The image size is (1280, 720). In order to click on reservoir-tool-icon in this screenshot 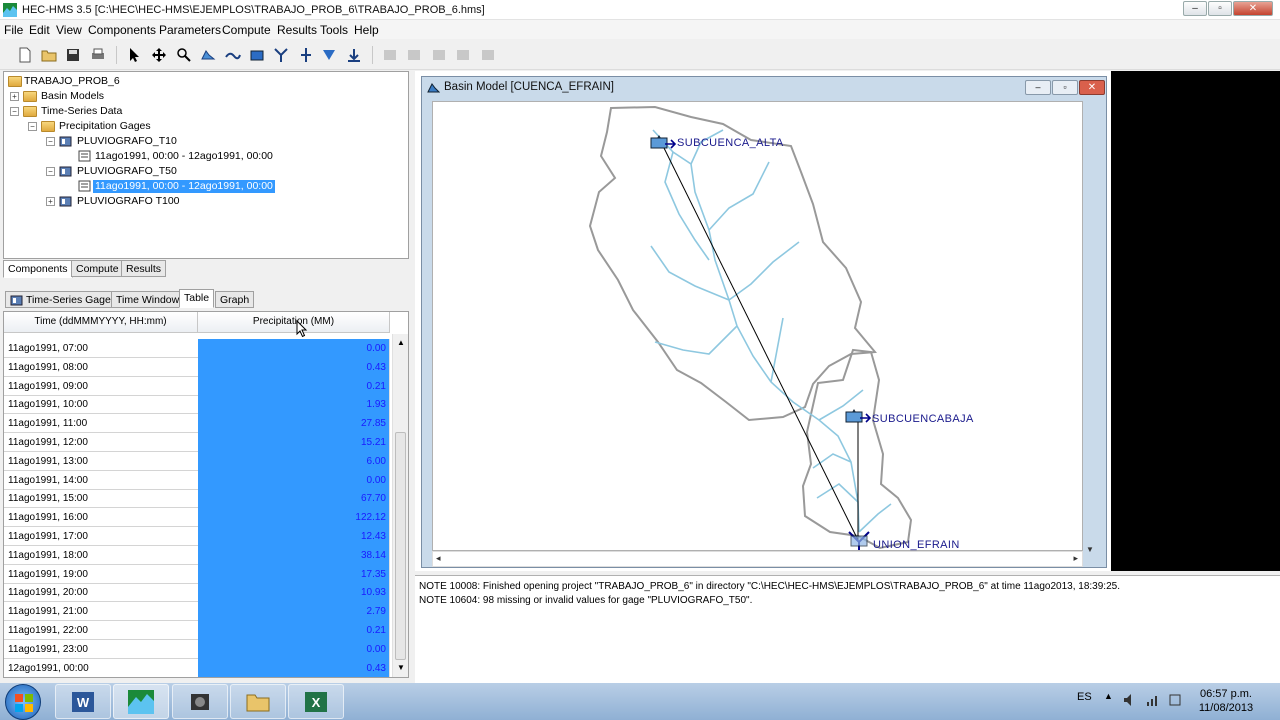, I will do `click(257, 55)`.